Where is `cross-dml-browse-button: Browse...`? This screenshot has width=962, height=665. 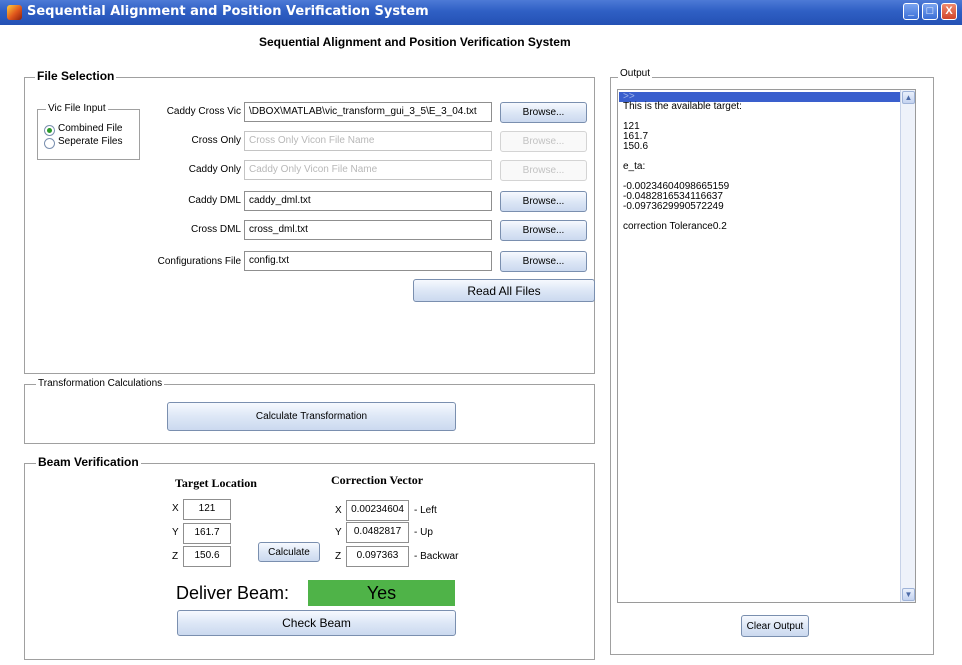 cross-dml-browse-button: Browse... is located at coordinates (543, 230).